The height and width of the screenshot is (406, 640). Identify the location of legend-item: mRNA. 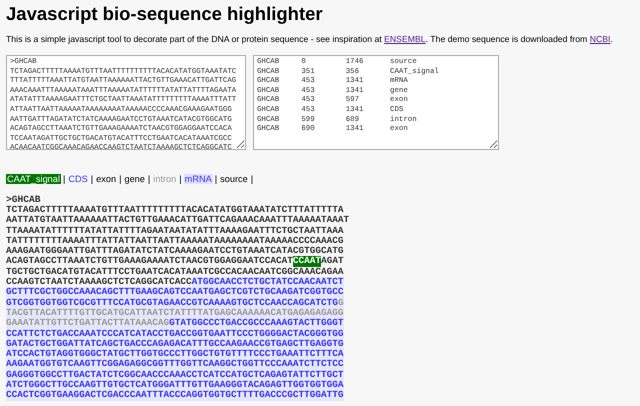
(198, 179).